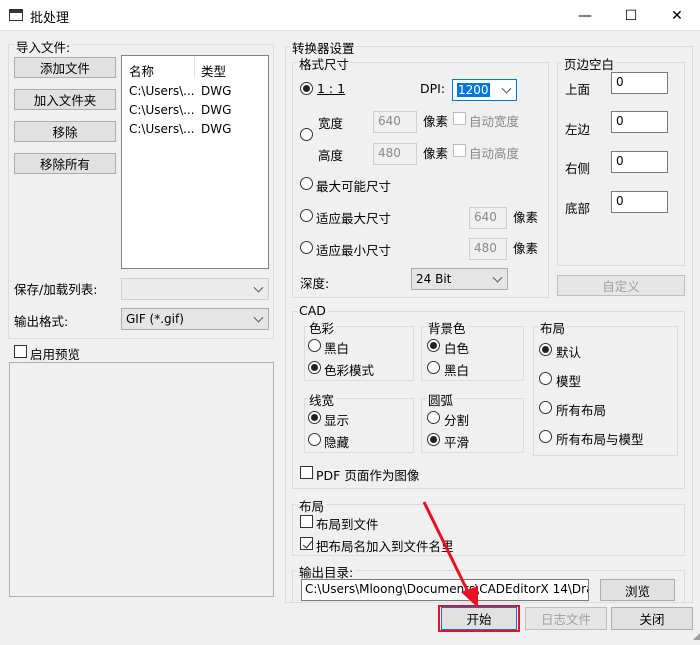  I want to click on arrow-shaft, so click(448, 551).